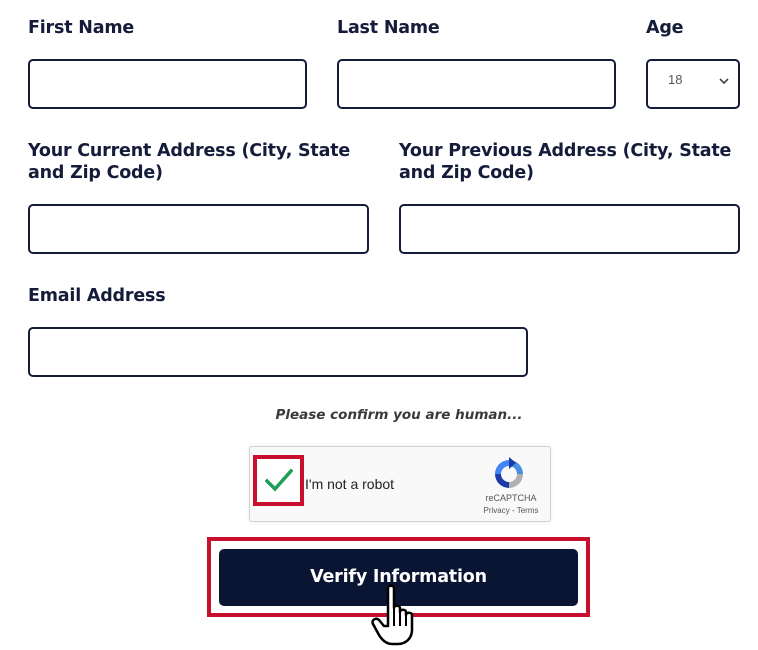  Describe the element at coordinates (97, 296) in the screenshot. I see `email-label: Email Address` at that location.